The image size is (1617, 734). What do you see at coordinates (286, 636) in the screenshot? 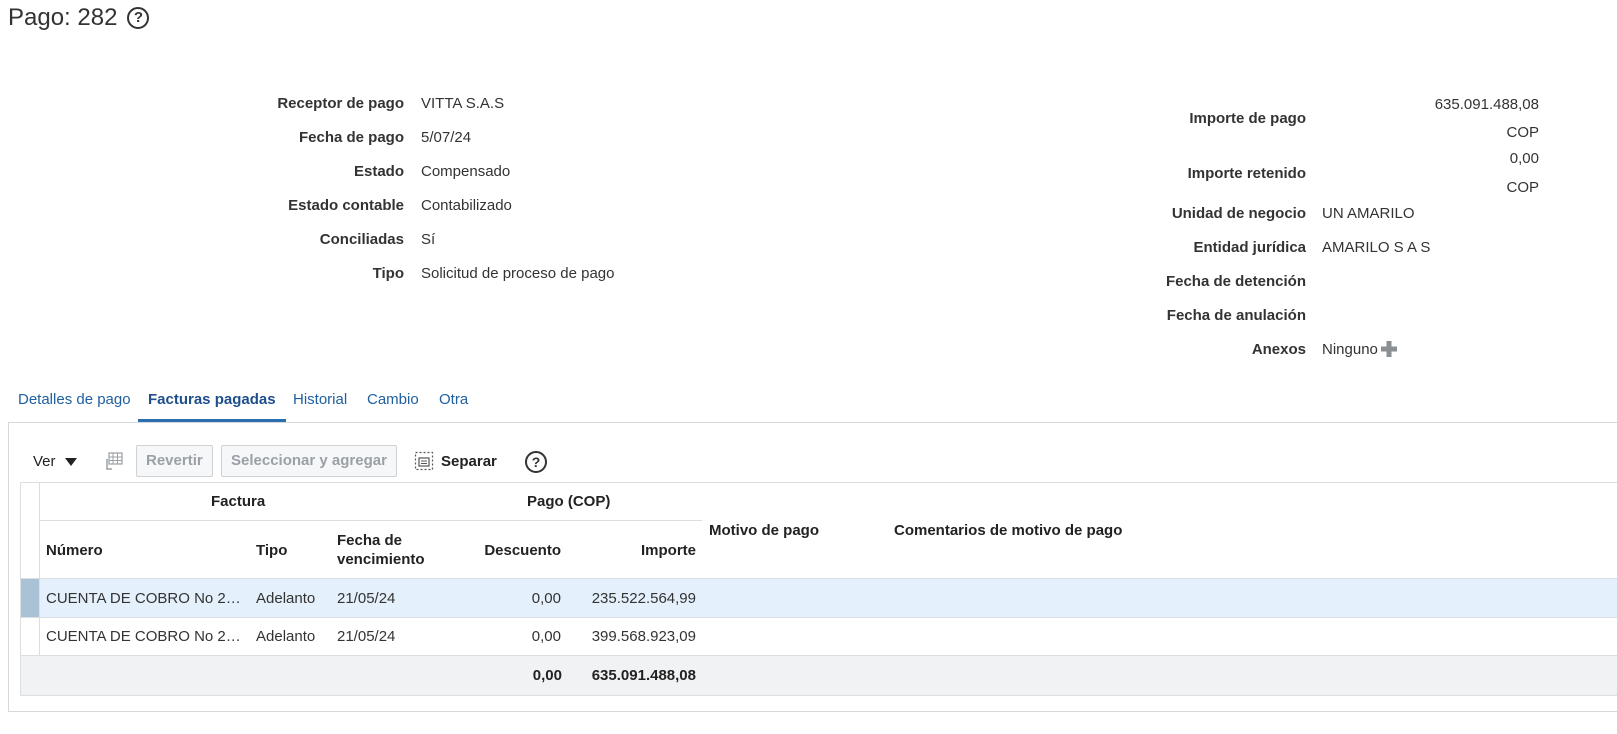
I see `table-row-2-tipo: Adelanto` at bounding box center [286, 636].